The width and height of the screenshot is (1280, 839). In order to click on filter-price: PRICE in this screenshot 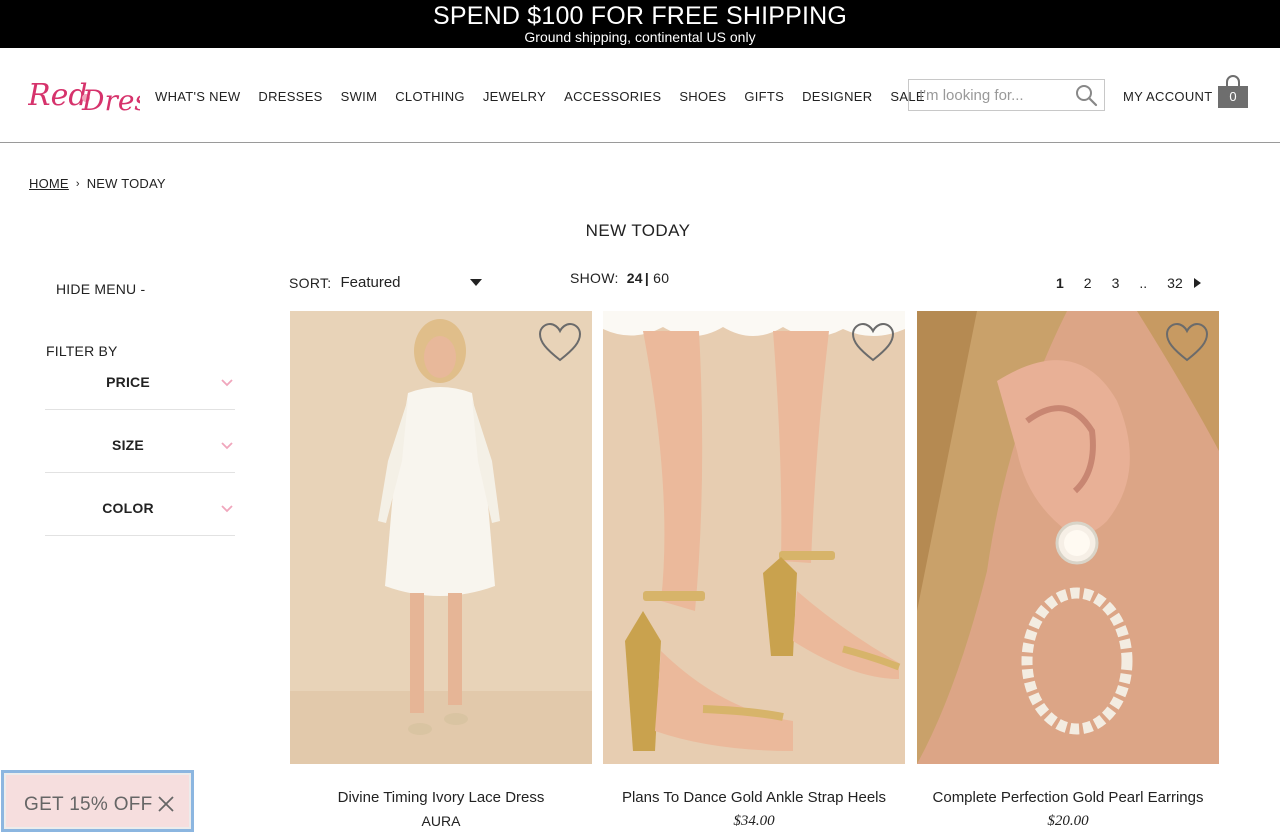, I will do `click(140, 378)`.